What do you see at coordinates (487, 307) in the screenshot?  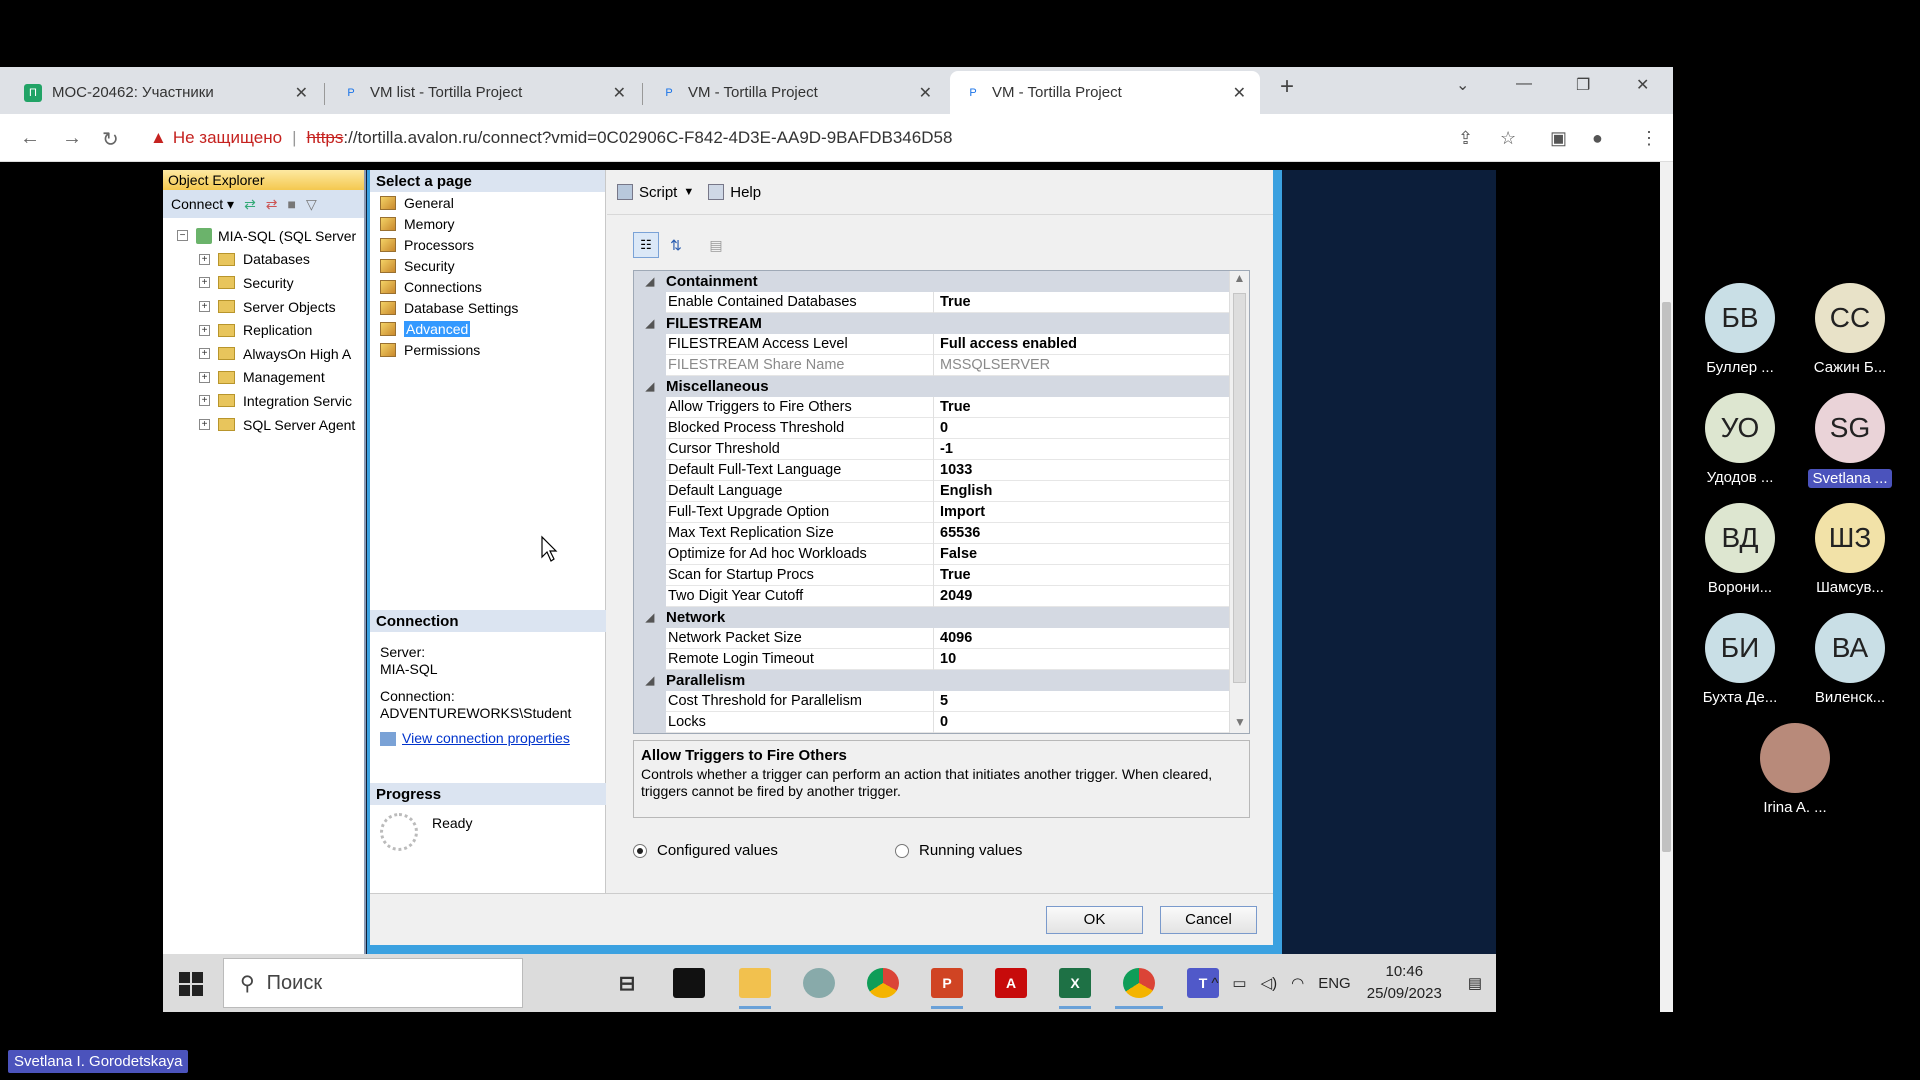 I see `page-item: Database Settings` at bounding box center [487, 307].